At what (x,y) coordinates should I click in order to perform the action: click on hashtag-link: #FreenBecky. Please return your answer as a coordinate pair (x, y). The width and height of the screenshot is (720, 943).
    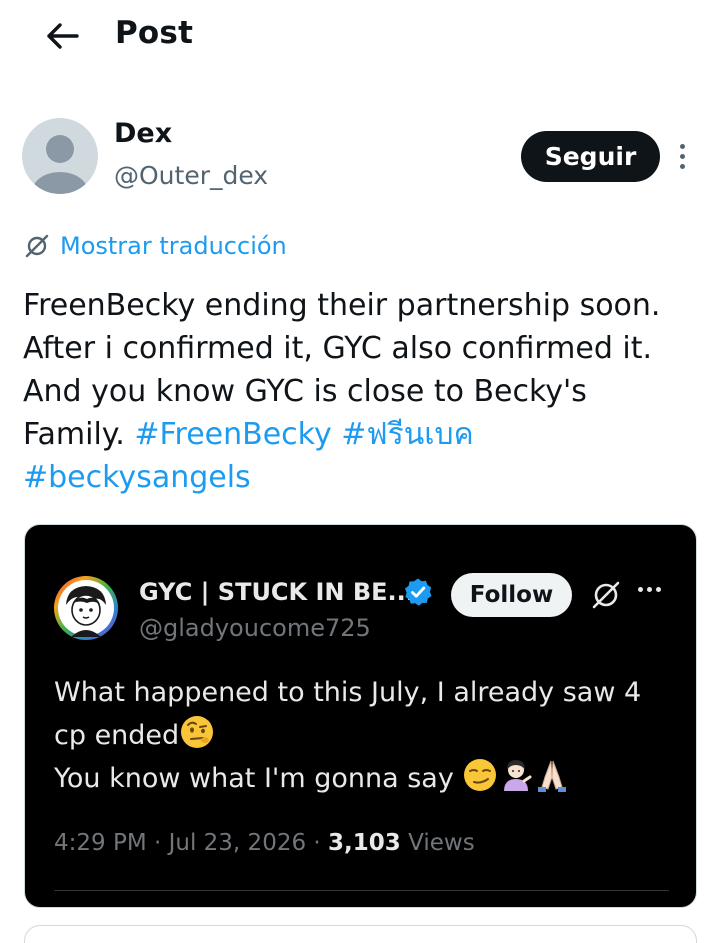
    Looking at the image, I should click on (232, 434).